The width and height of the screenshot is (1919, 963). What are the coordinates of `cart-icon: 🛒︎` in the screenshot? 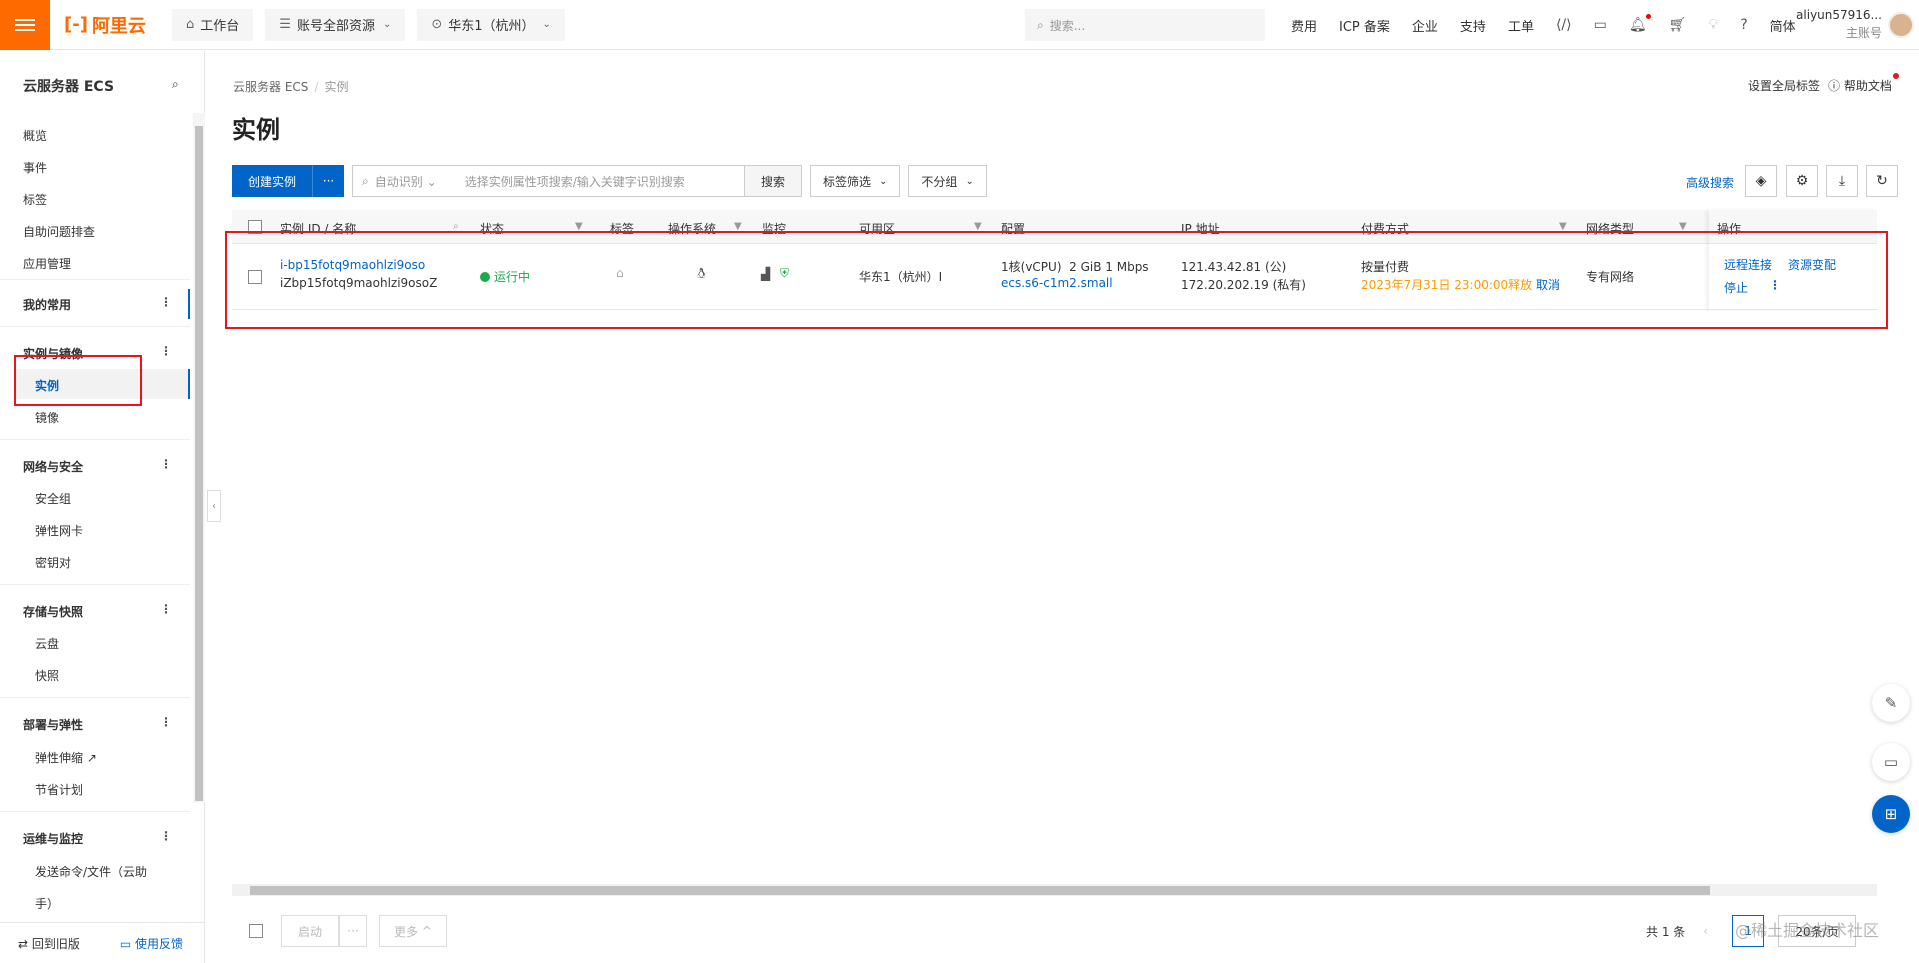 It's located at (1678, 25).